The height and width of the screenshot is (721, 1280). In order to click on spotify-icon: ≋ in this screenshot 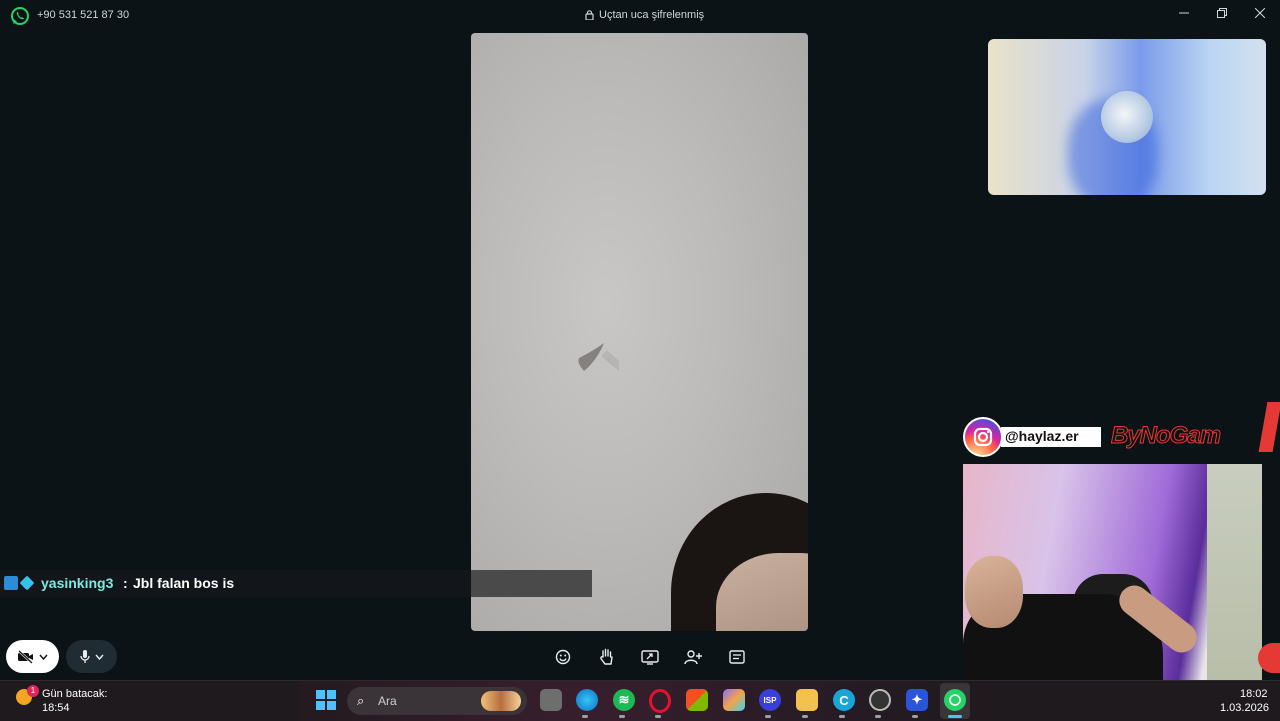, I will do `click(624, 700)`.